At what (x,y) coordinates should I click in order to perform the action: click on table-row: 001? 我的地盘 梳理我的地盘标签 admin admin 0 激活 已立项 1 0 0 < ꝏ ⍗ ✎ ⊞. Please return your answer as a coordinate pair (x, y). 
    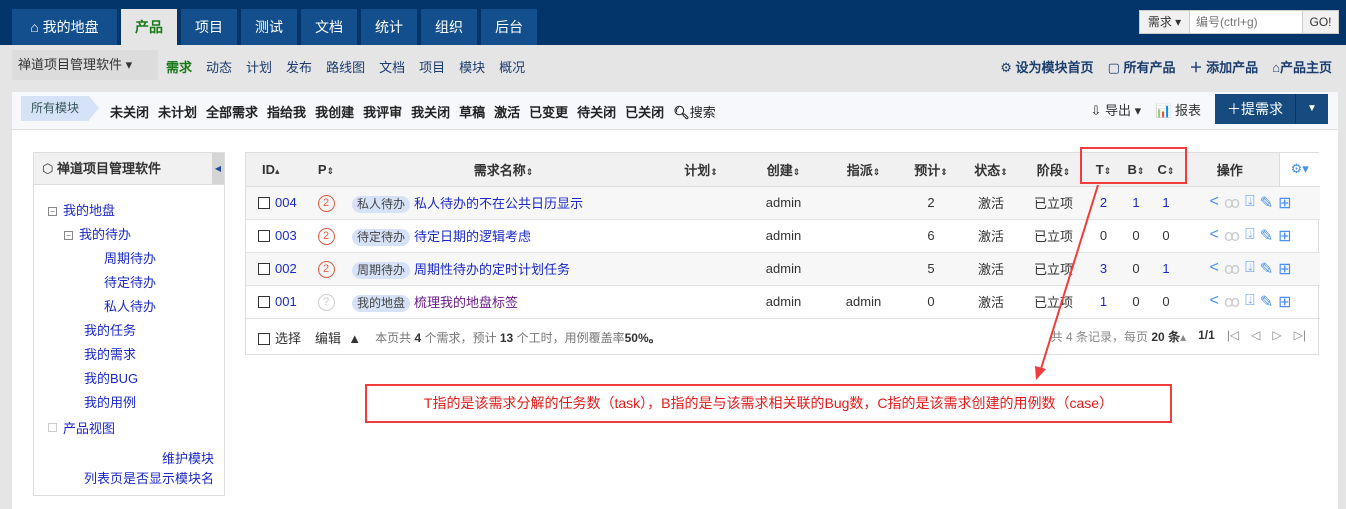
    Looking at the image, I should click on (783, 302).